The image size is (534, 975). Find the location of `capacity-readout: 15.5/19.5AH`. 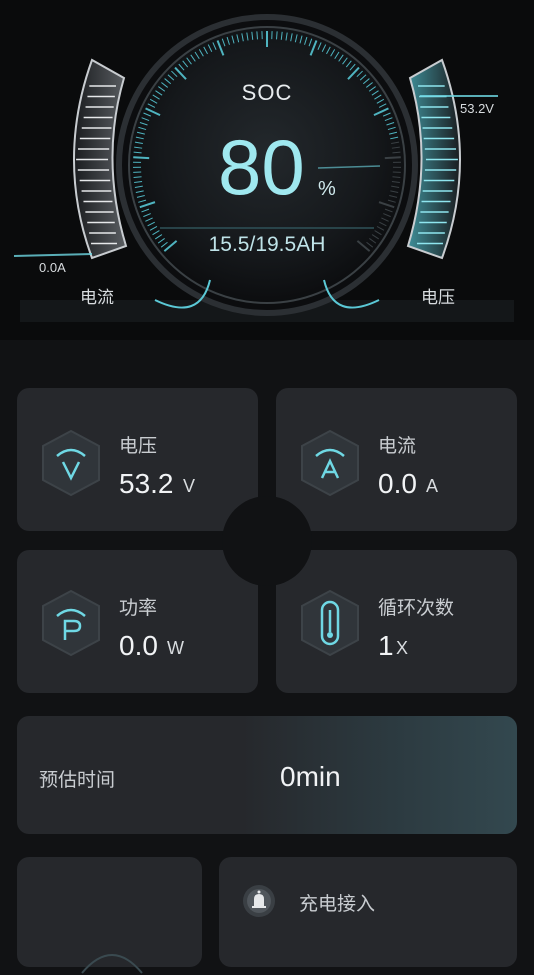

capacity-readout: 15.5/19.5AH is located at coordinates (267, 245).